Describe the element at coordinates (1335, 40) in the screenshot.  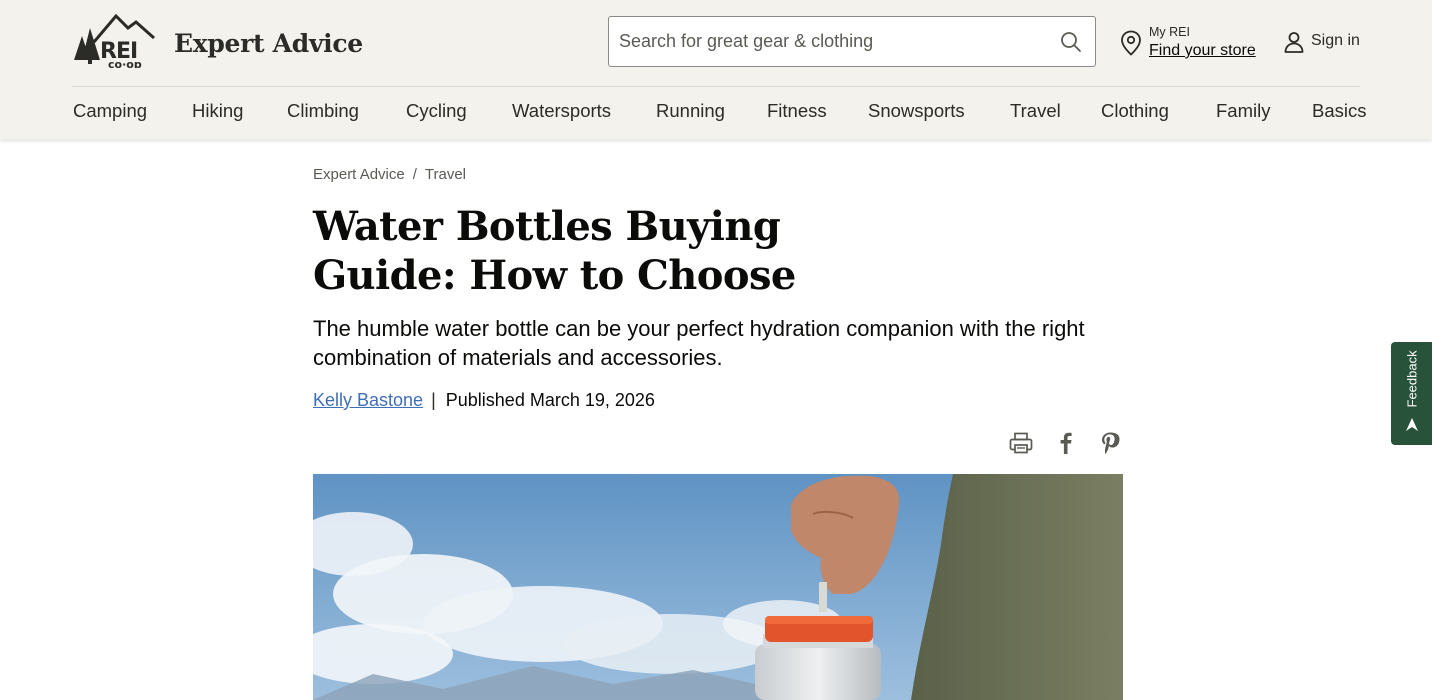
I see `sign-in-label: Sign in` at that location.